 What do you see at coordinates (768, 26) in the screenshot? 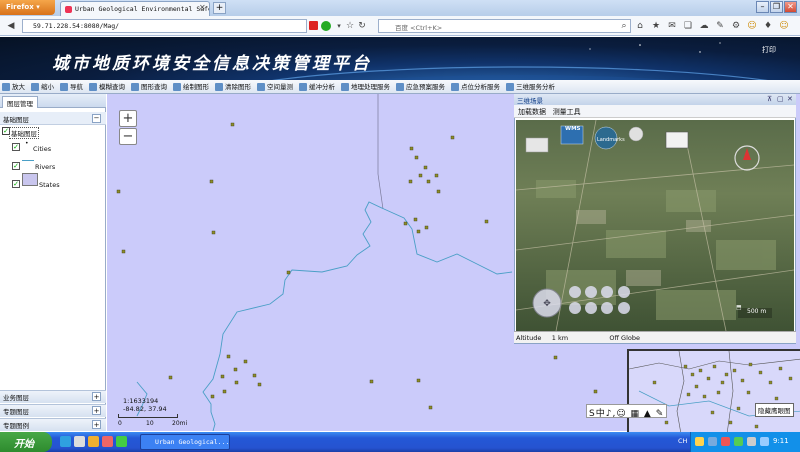
I see `addon-icon-7: ♦` at bounding box center [768, 26].